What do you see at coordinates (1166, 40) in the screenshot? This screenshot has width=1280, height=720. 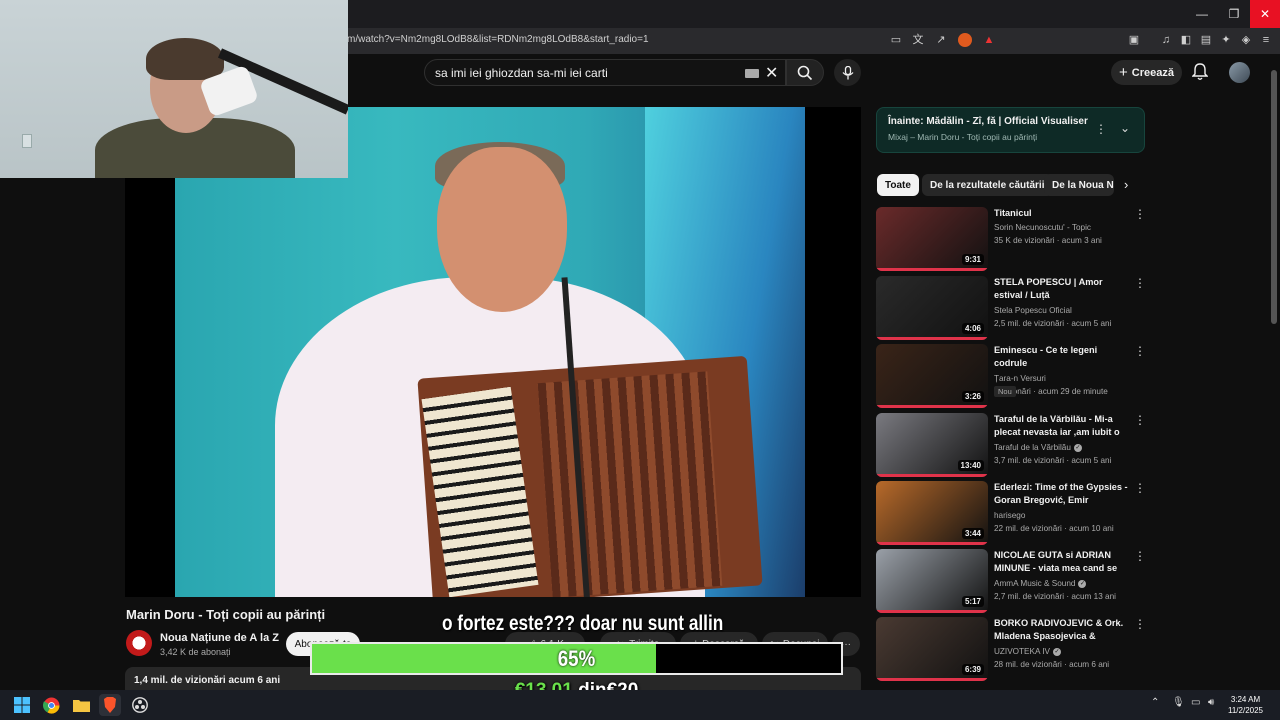 I see `music-icon: ♫` at bounding box center [1166, 40].